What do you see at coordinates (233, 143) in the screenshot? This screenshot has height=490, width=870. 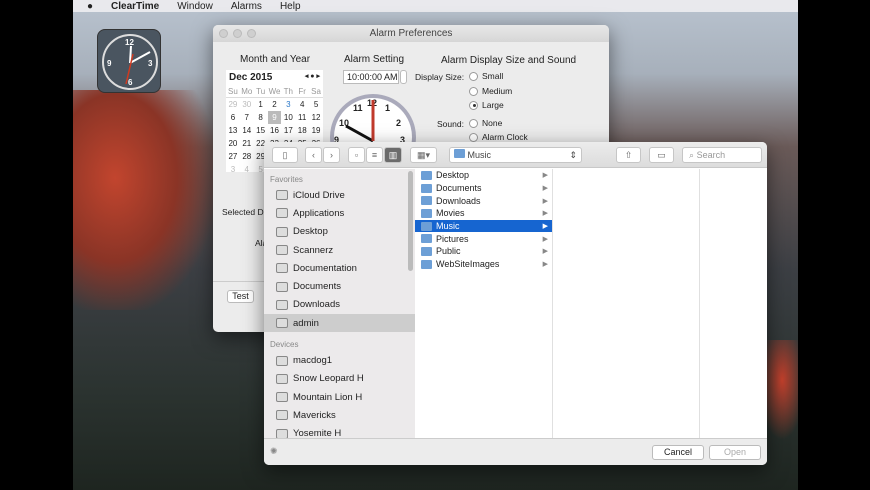 I see `calendar-day: 20` at bounding box center [233, 143].